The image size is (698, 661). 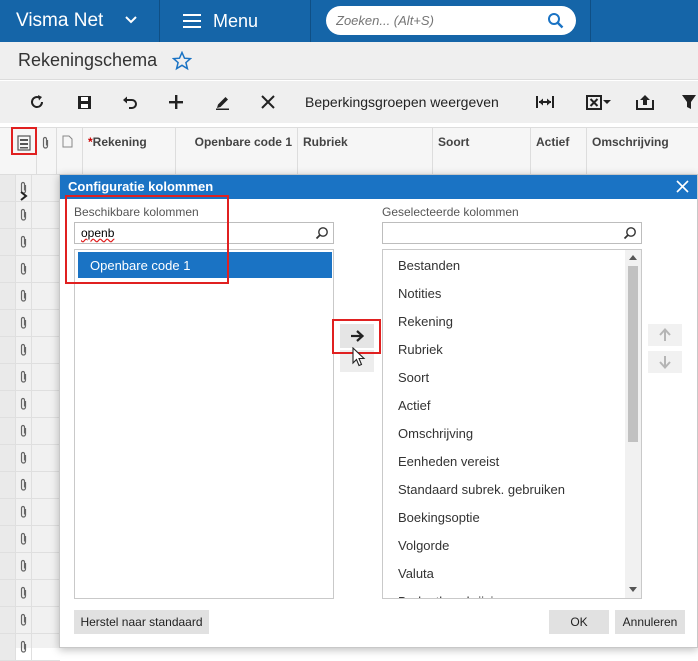 What do you see at coordinates (237, 151) in the screenshot?
I see `column-header-openbare-code: Openbare code 1` at bounding box center [237, 151].